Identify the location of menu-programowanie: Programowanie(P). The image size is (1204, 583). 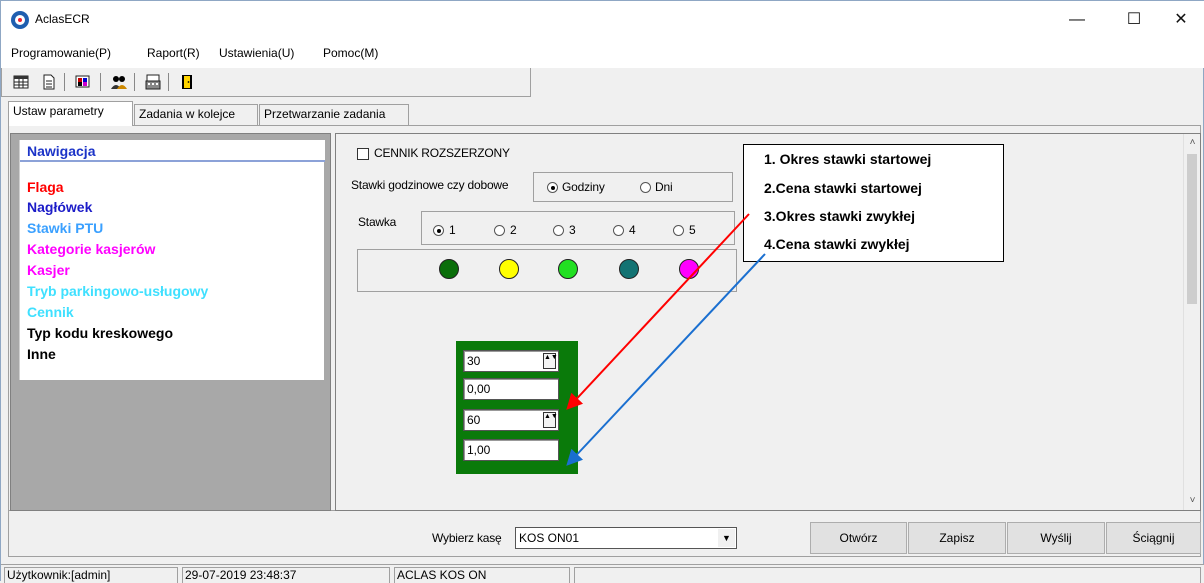
(61, 53).